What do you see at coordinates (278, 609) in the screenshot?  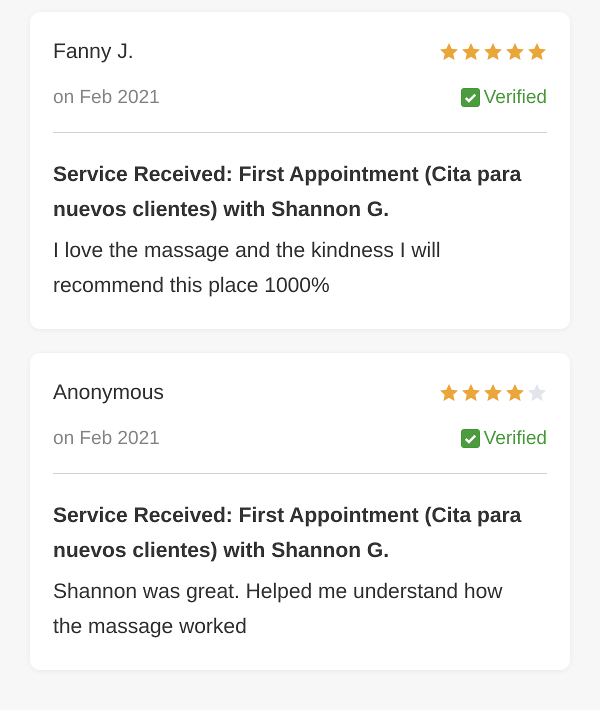 I see `review-text: Shannon was great. Helped me understand how the massage worked` at bounding box center [278, 609].